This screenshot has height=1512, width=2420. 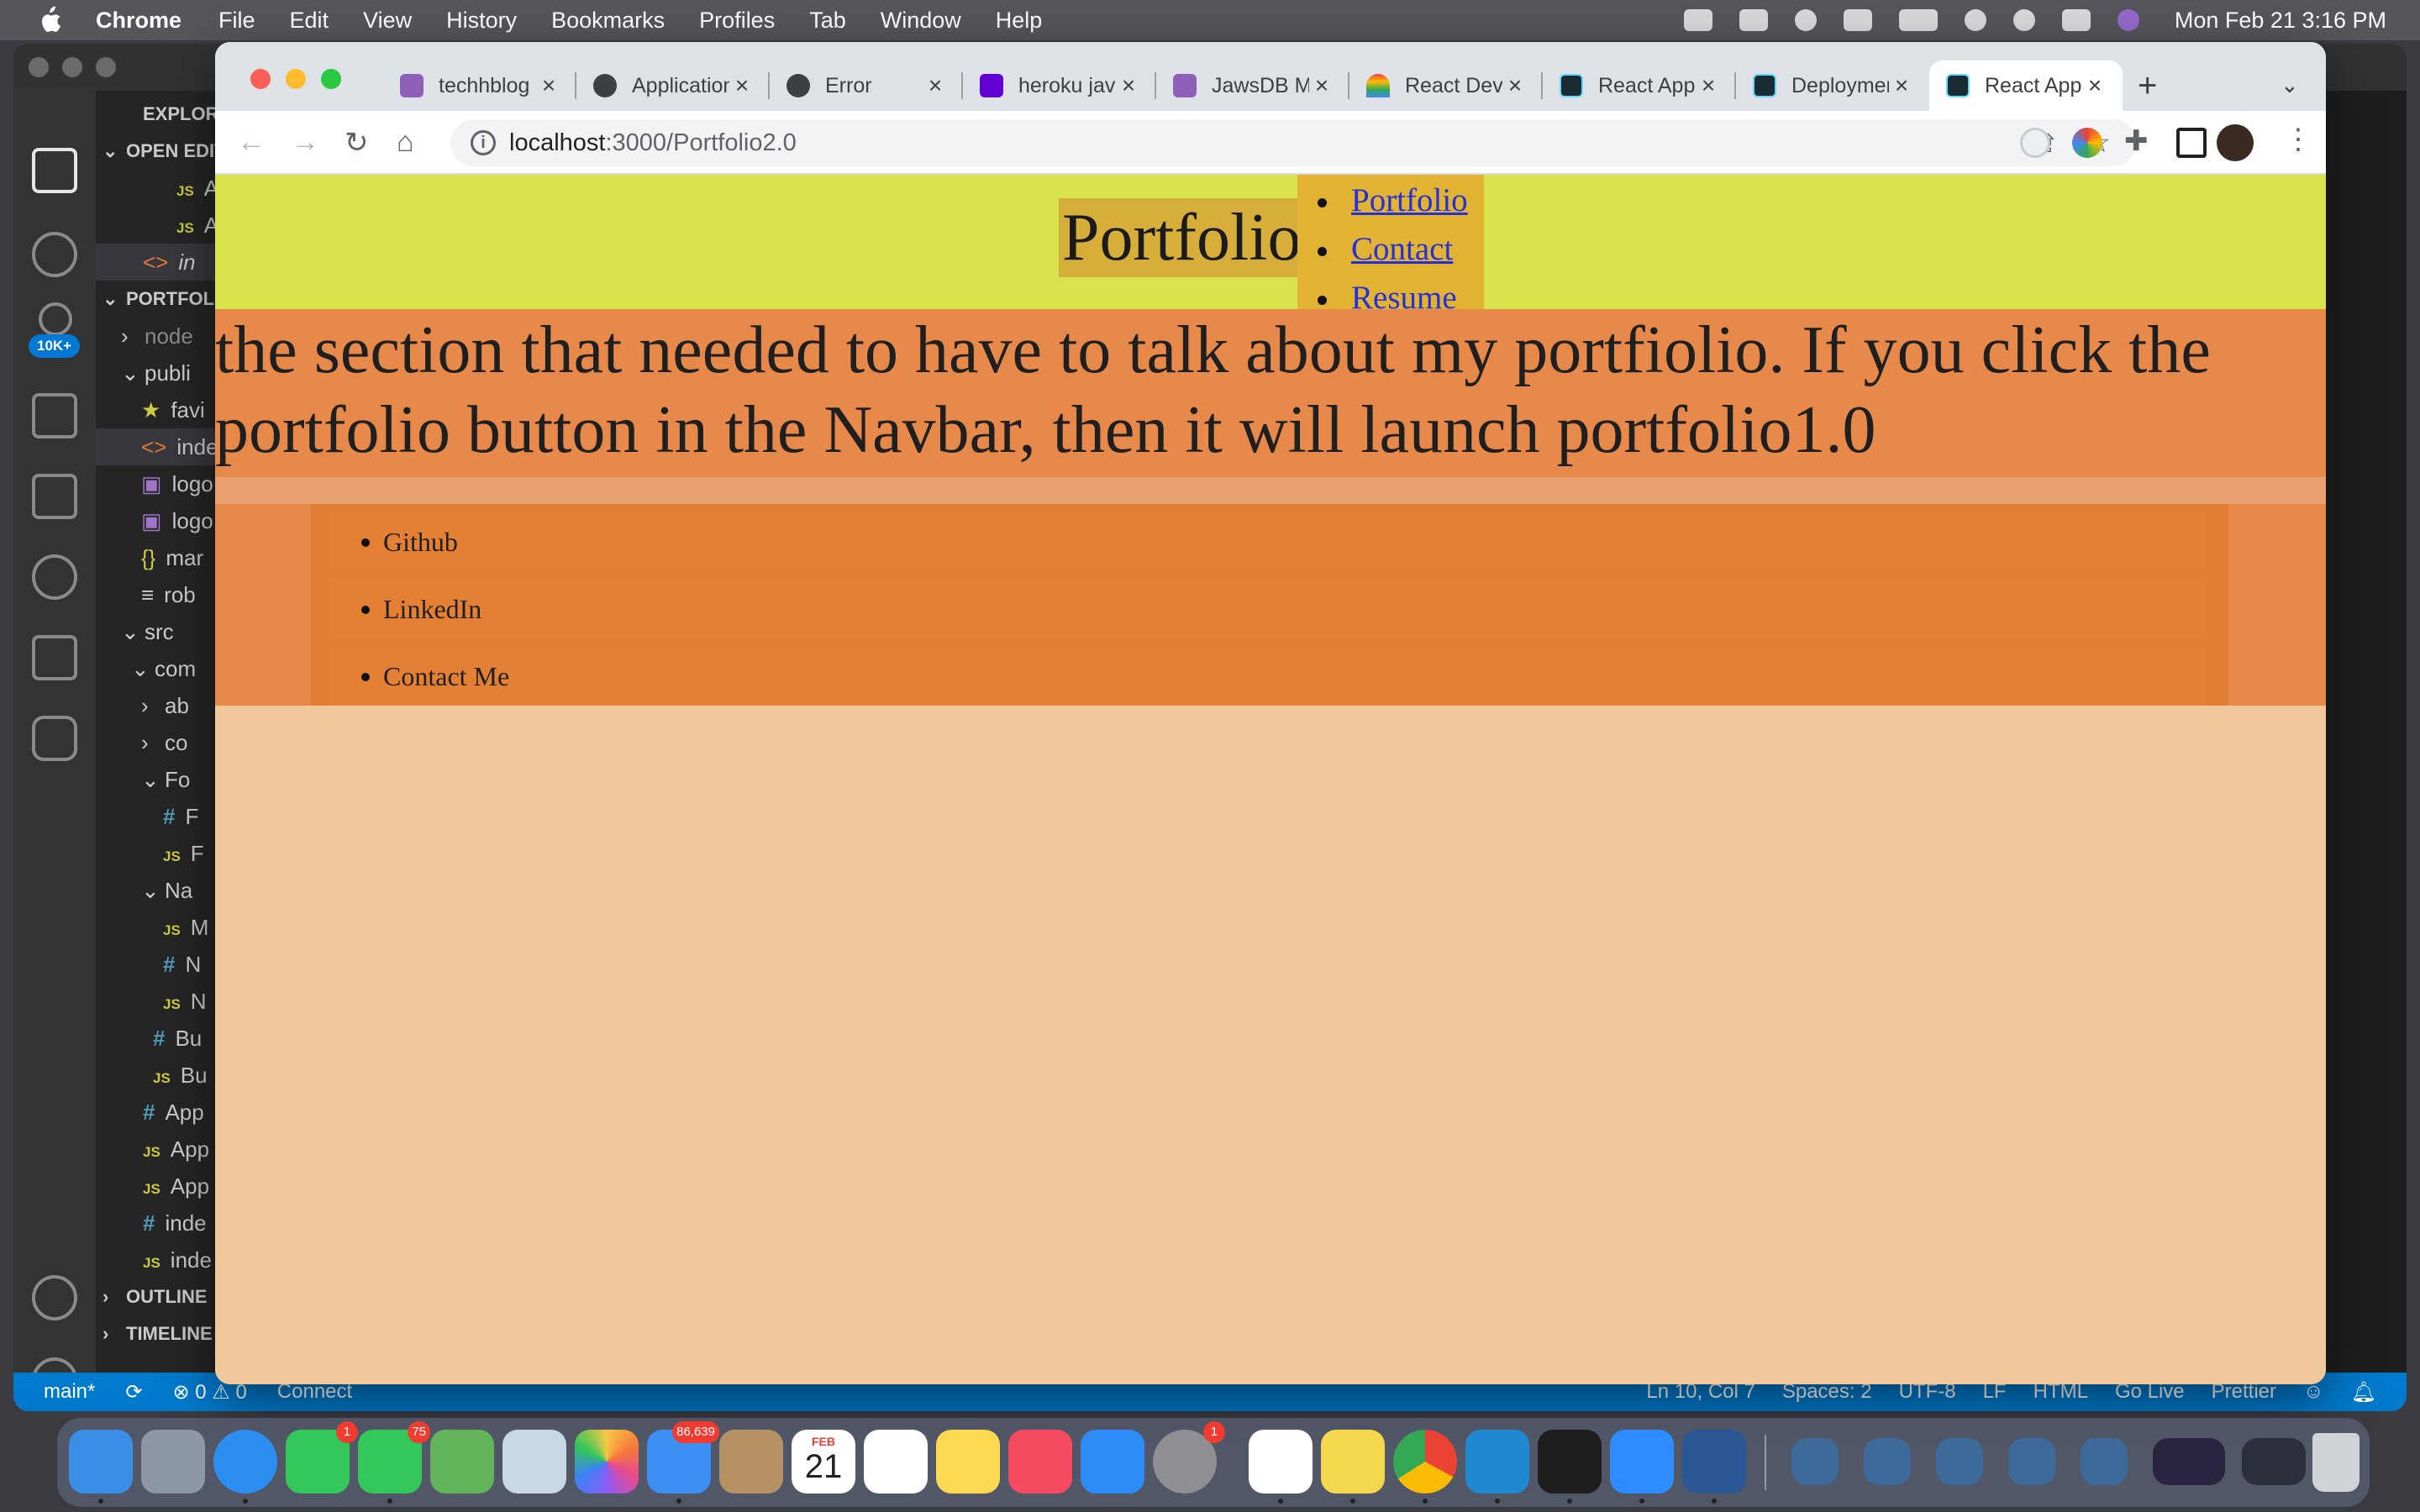 What do you see at coordinates (166, 299) in the screenshot?
I see `project-header: ⌄ PORTFOLIO` at bounding box center [166, 299].